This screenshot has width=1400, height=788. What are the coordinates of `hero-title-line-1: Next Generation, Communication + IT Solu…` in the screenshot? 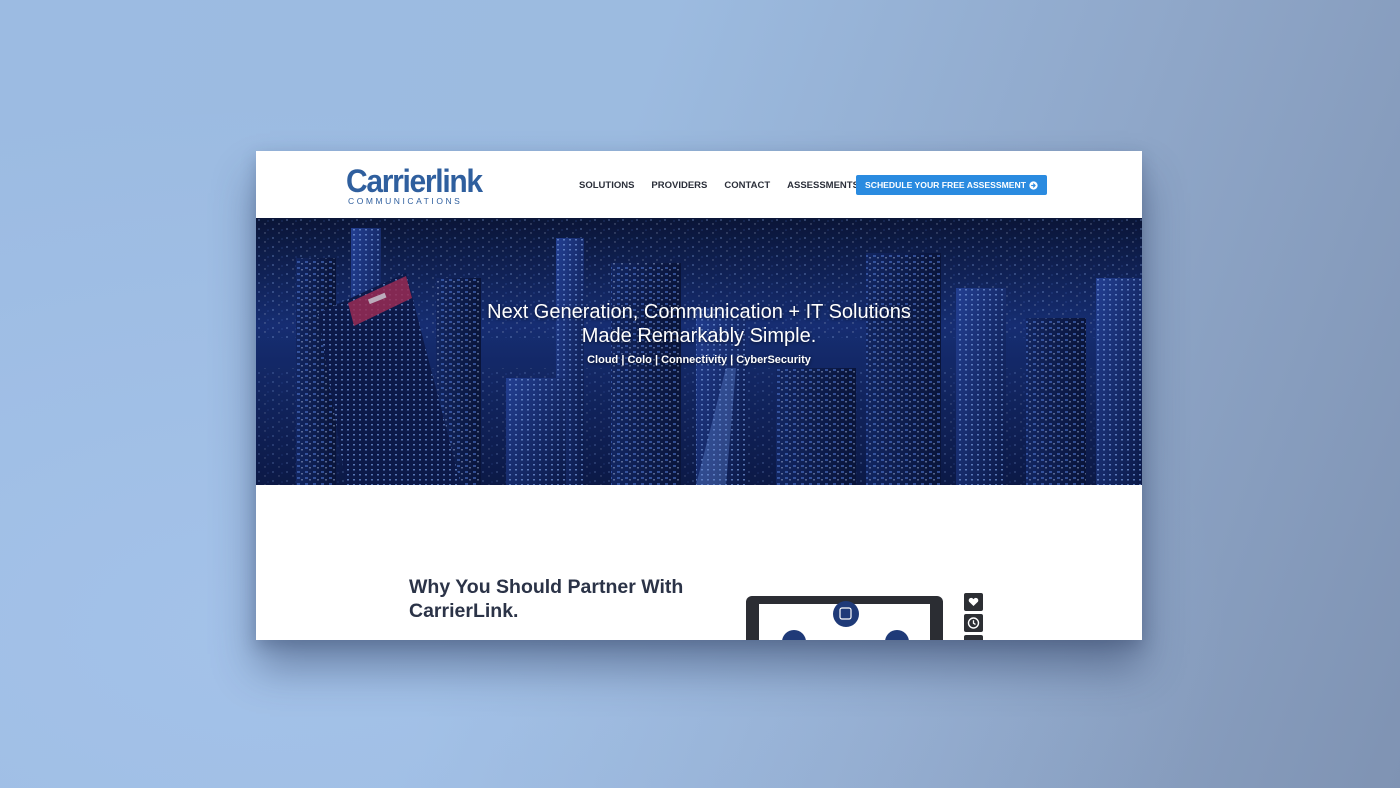 It's located at (699, 312).